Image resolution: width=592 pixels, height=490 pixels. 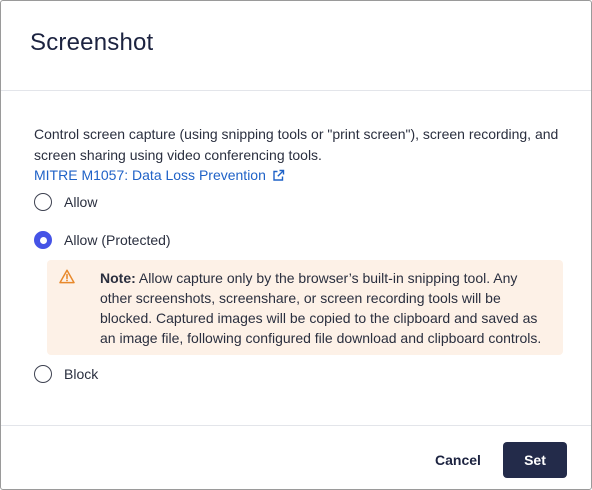 What do you see at coordinates (81, 202) in the screenshot?
I see `option-allow-label: Allow` at bounding box center [81, 202].